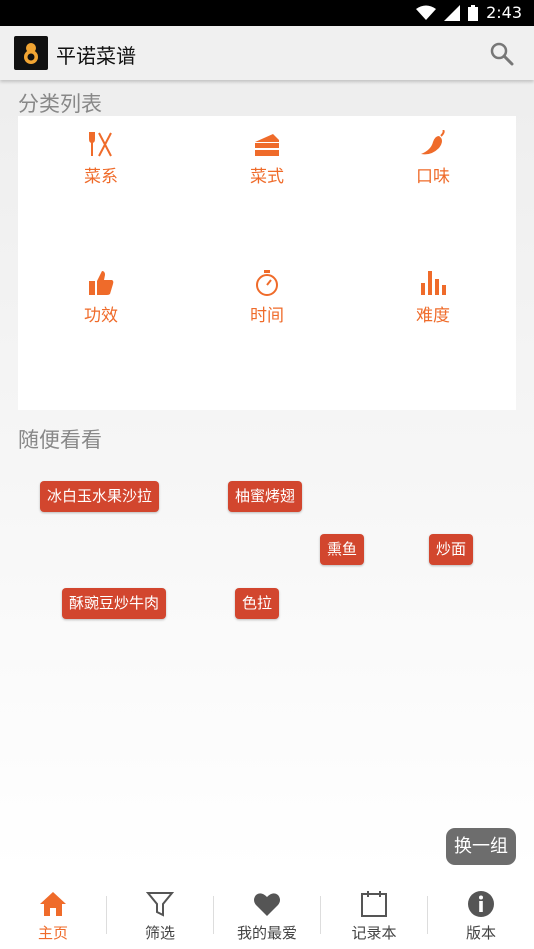  I want to click on nav-notebook: 记录本, so click(374, 914).